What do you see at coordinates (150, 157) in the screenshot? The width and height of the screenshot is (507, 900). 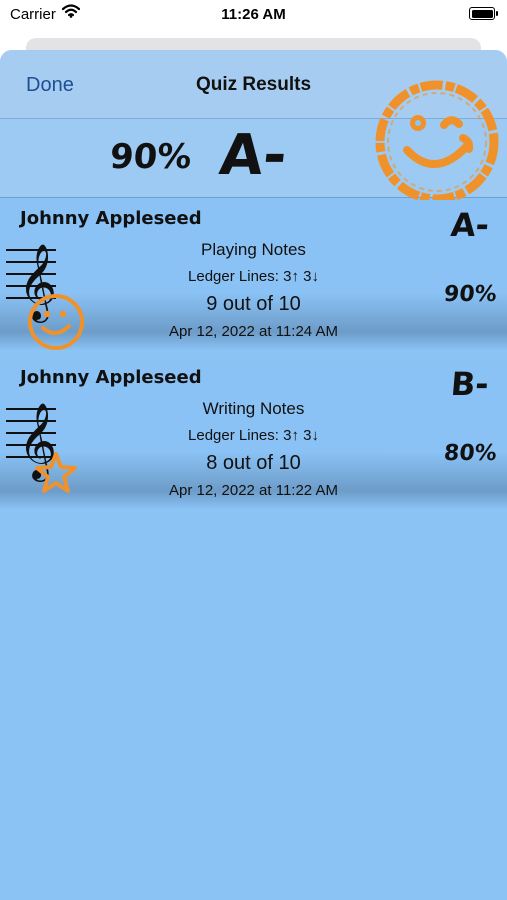 I see `summary-percent: 90%` at bounding box center [150, 157].